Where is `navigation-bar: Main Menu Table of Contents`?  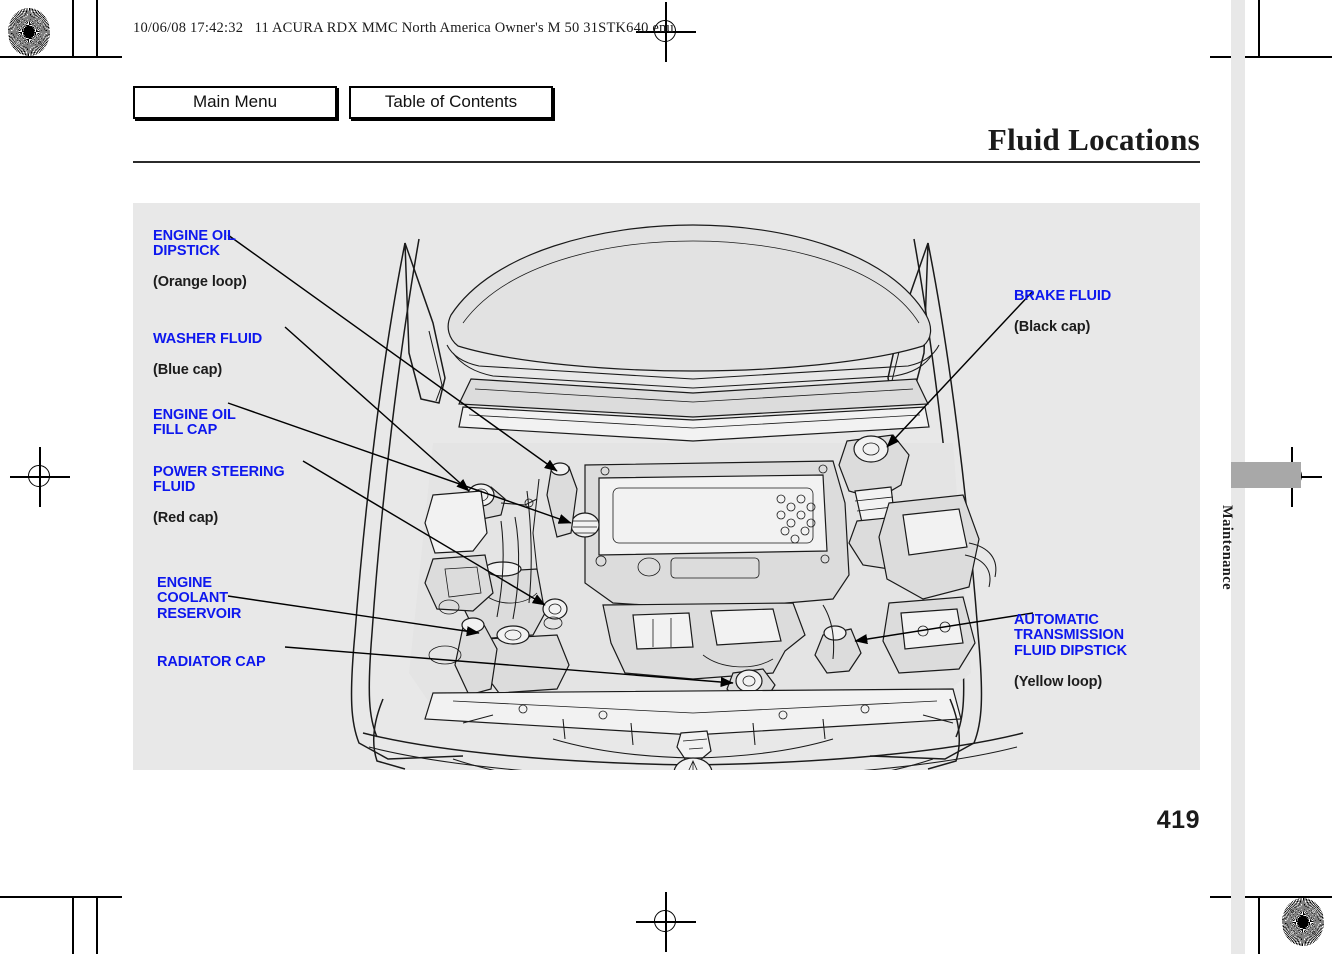 navigation-bar: Main Menu Table of Contents is located at coordinates (343, 102).